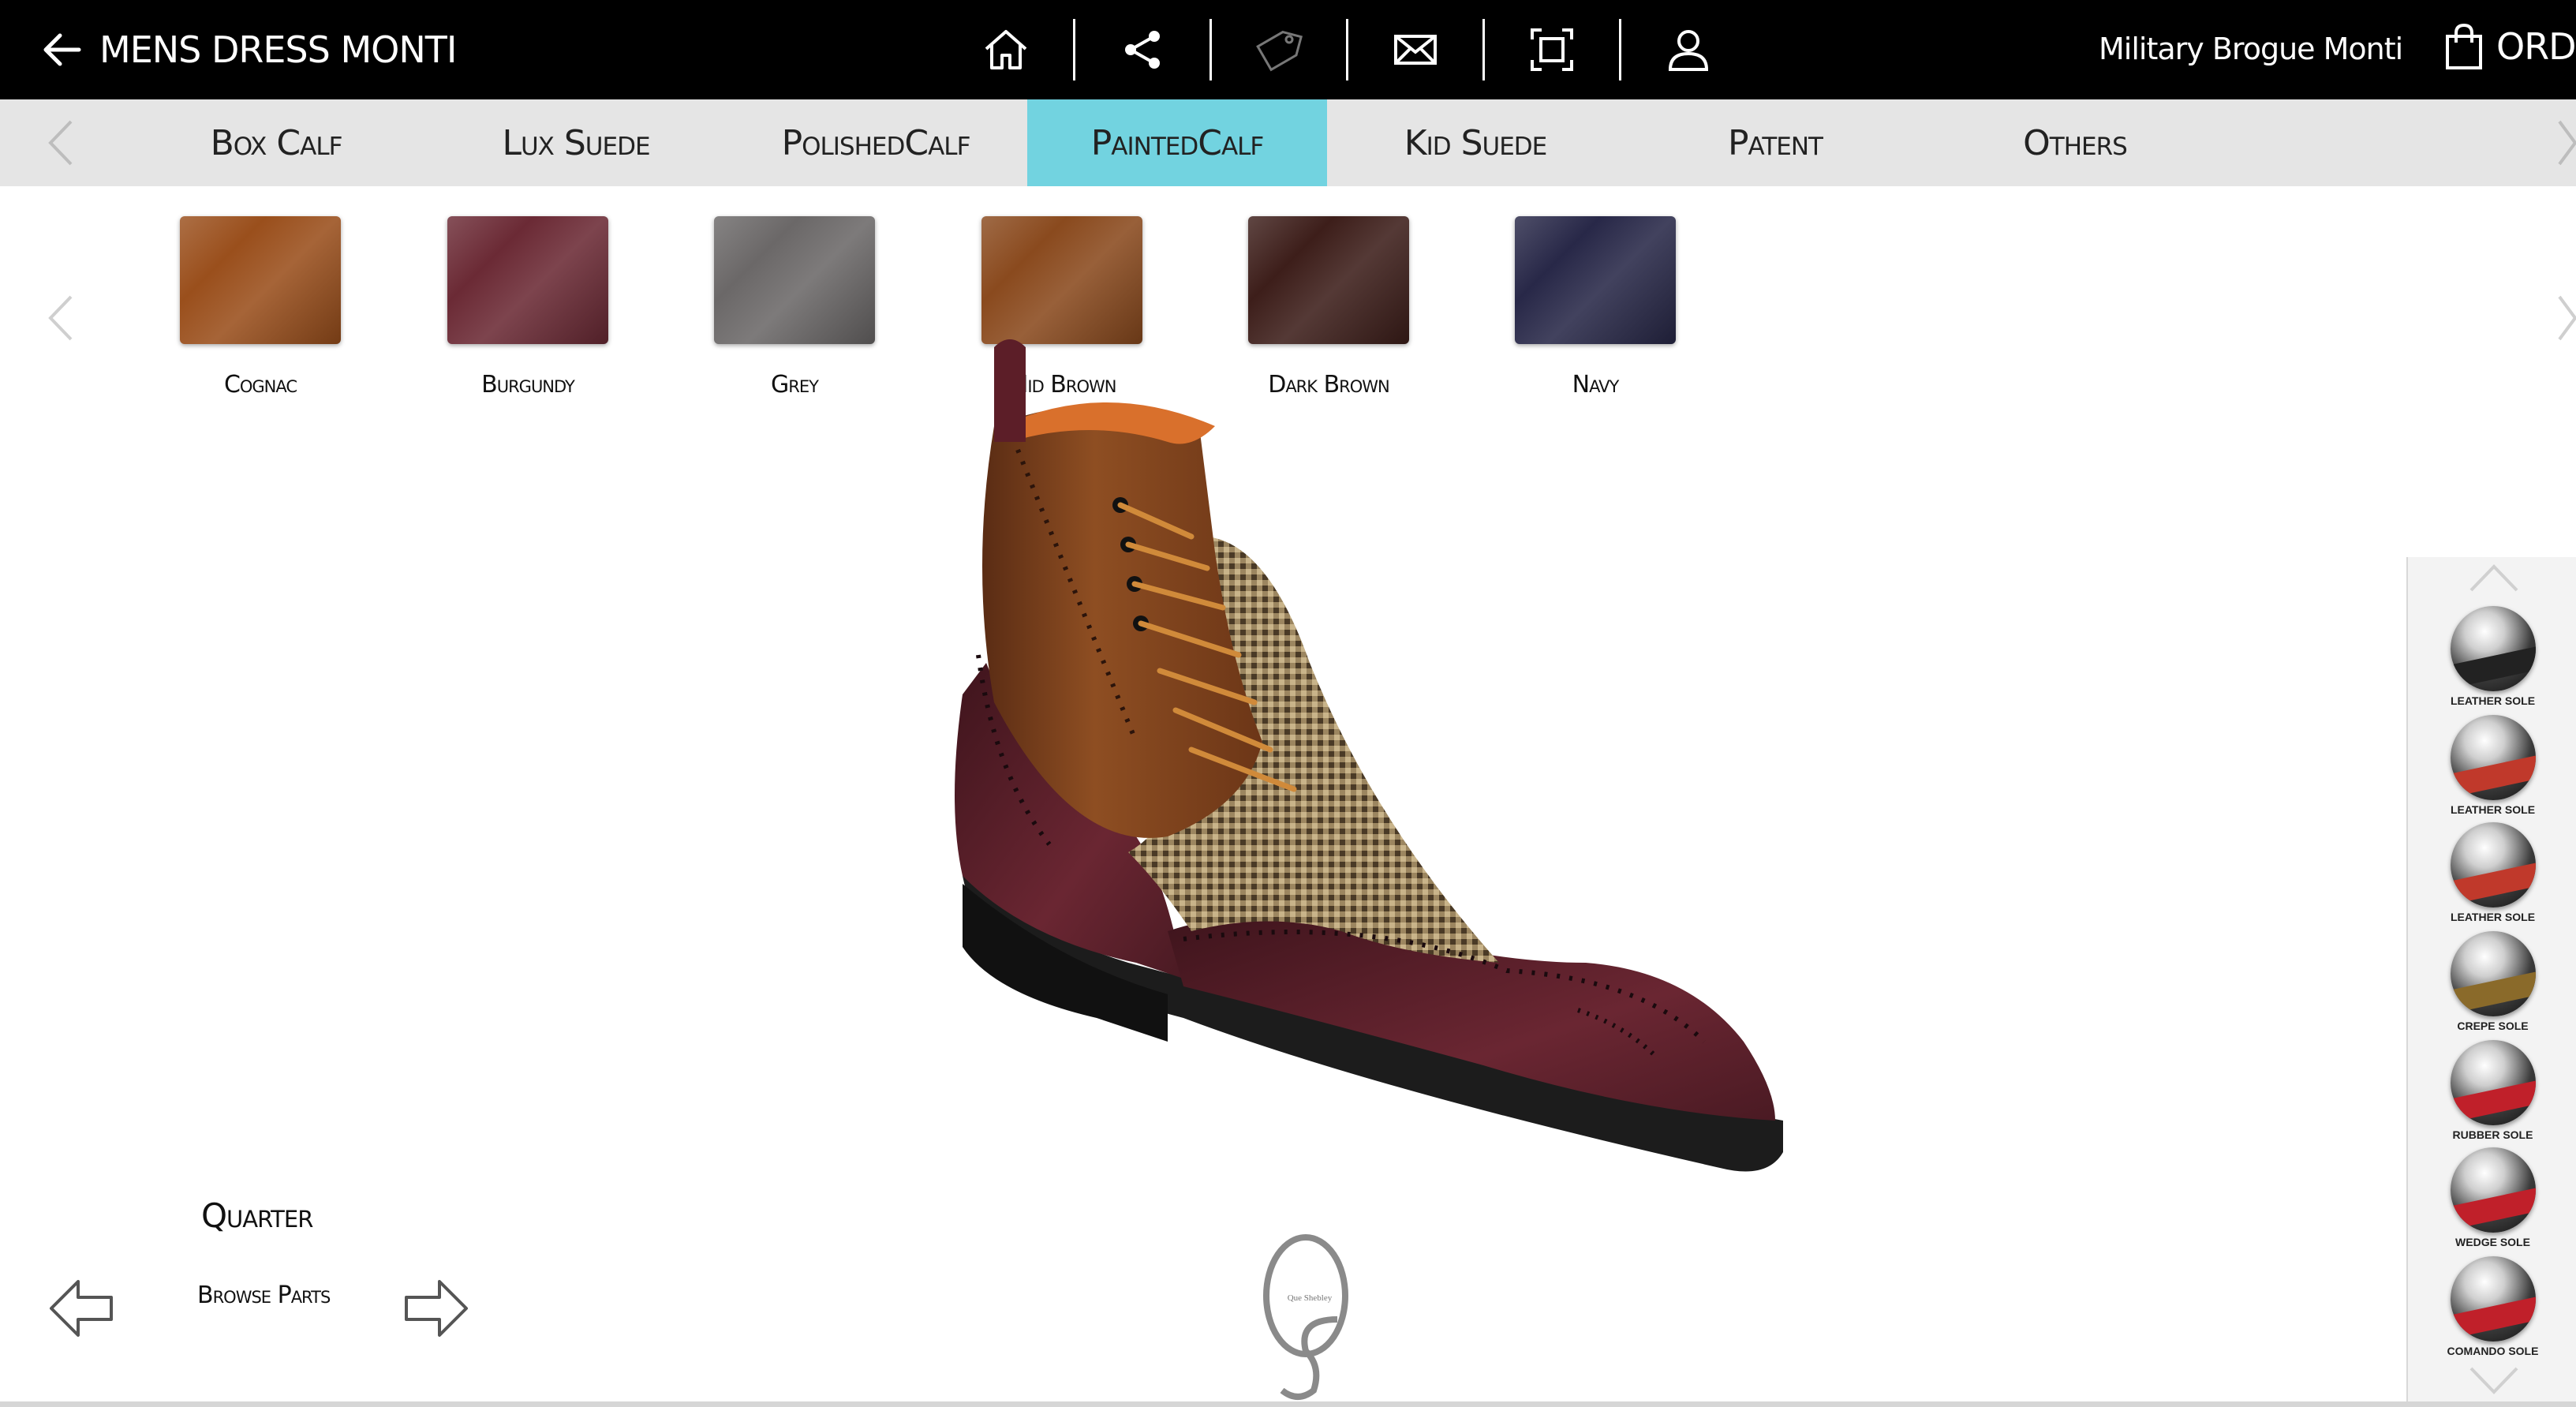 The image size is (2576, 1407). I want to click on user-icon, so click(1688, 50).